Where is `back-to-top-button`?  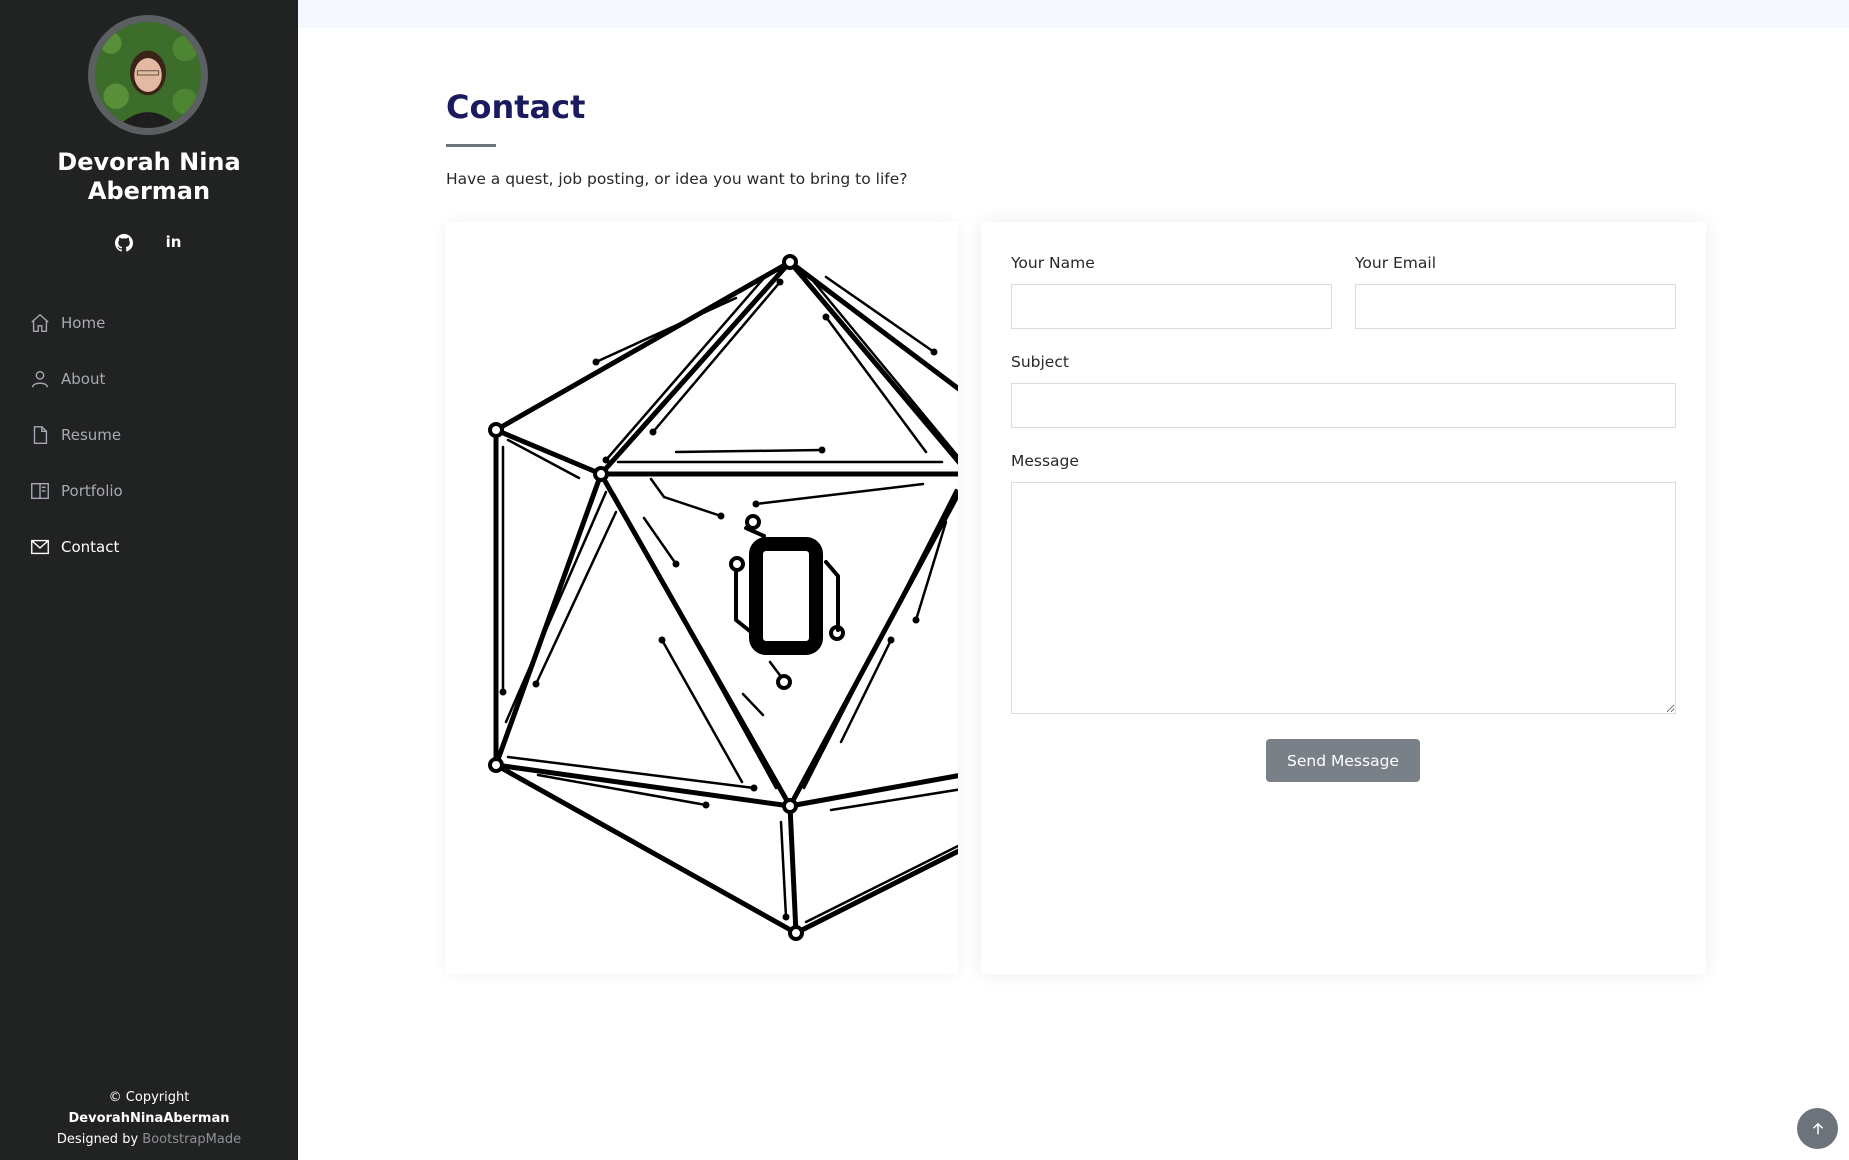 back-to-top-button is located at coordinates (1817, 1128).